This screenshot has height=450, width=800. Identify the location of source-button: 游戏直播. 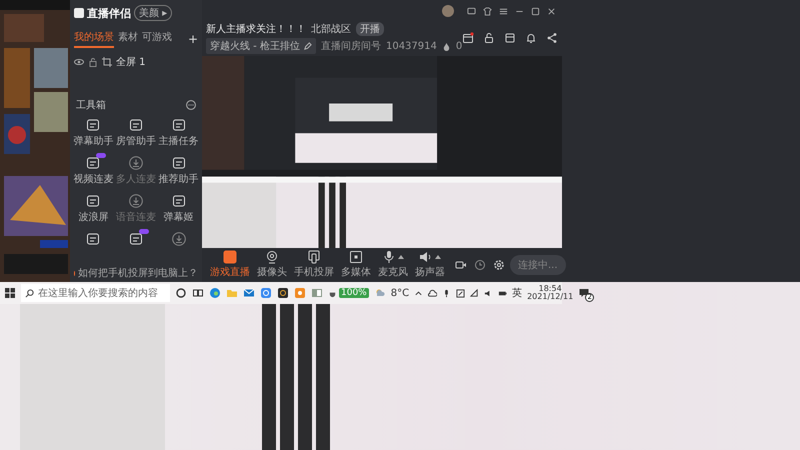
(230, 264).